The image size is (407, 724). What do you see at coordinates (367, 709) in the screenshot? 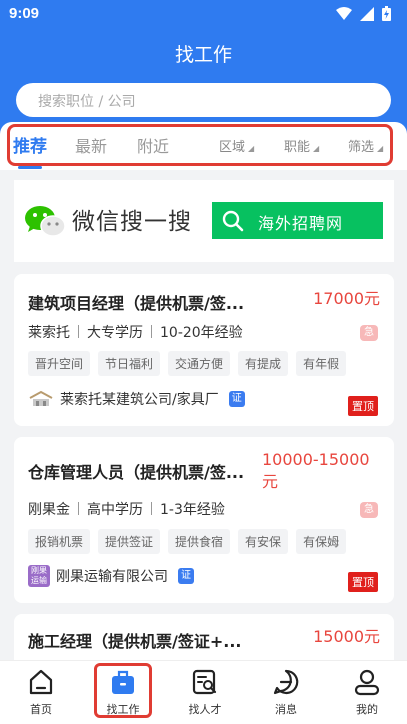
I see `nav-label: 我的` at bounding box center [367, 709].